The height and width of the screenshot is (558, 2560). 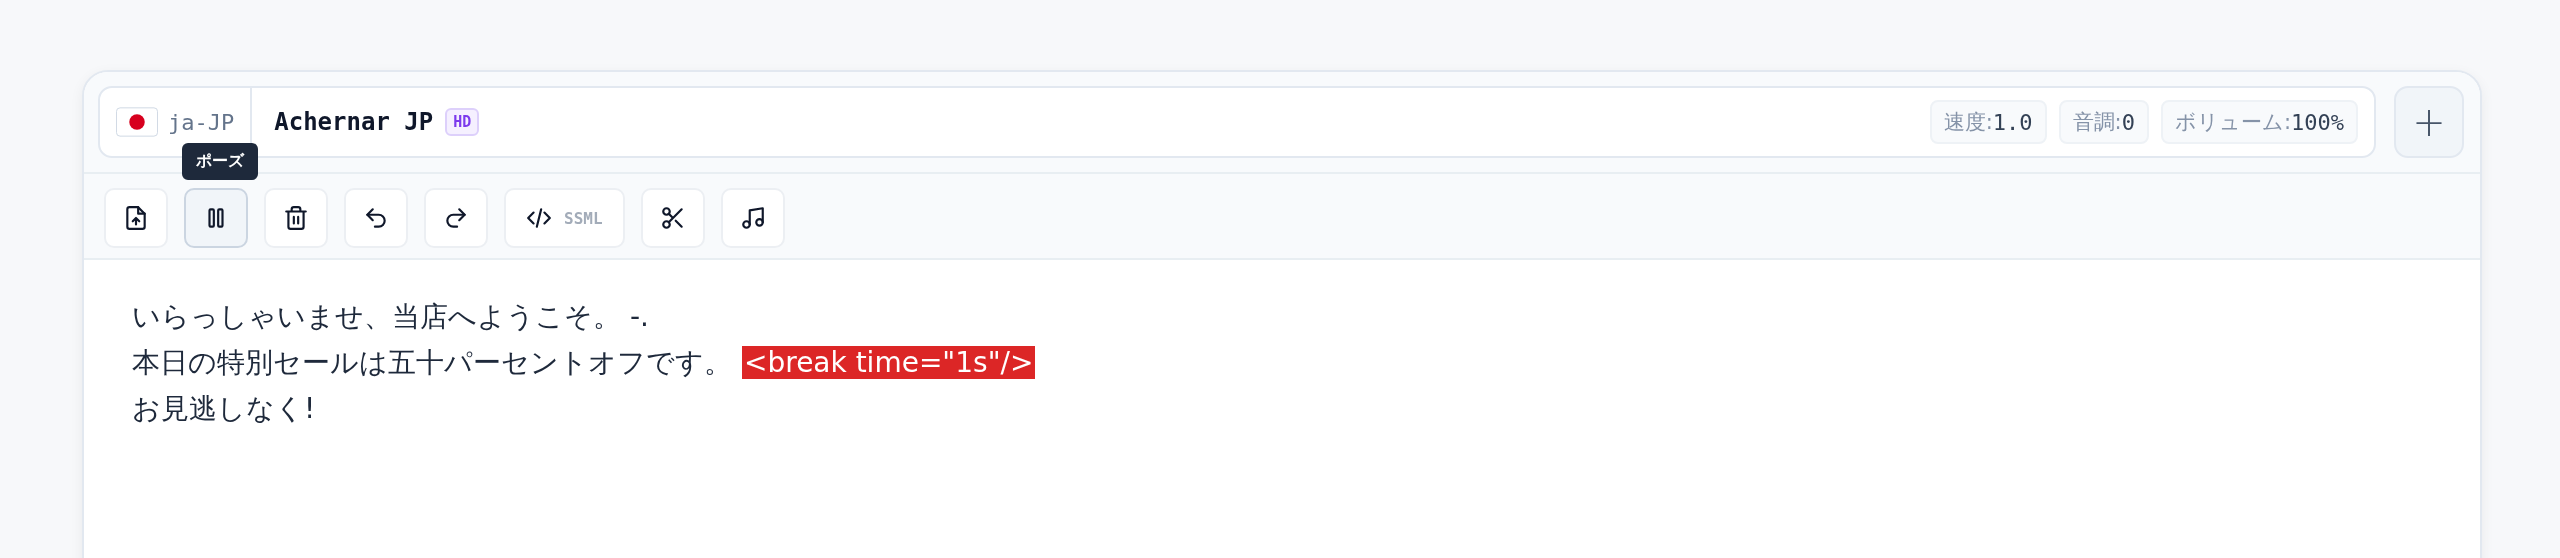 What do you see at coordinates (672, 218) in the screenshot?
I see `scissors-icon` at bounding box center [672, 218].